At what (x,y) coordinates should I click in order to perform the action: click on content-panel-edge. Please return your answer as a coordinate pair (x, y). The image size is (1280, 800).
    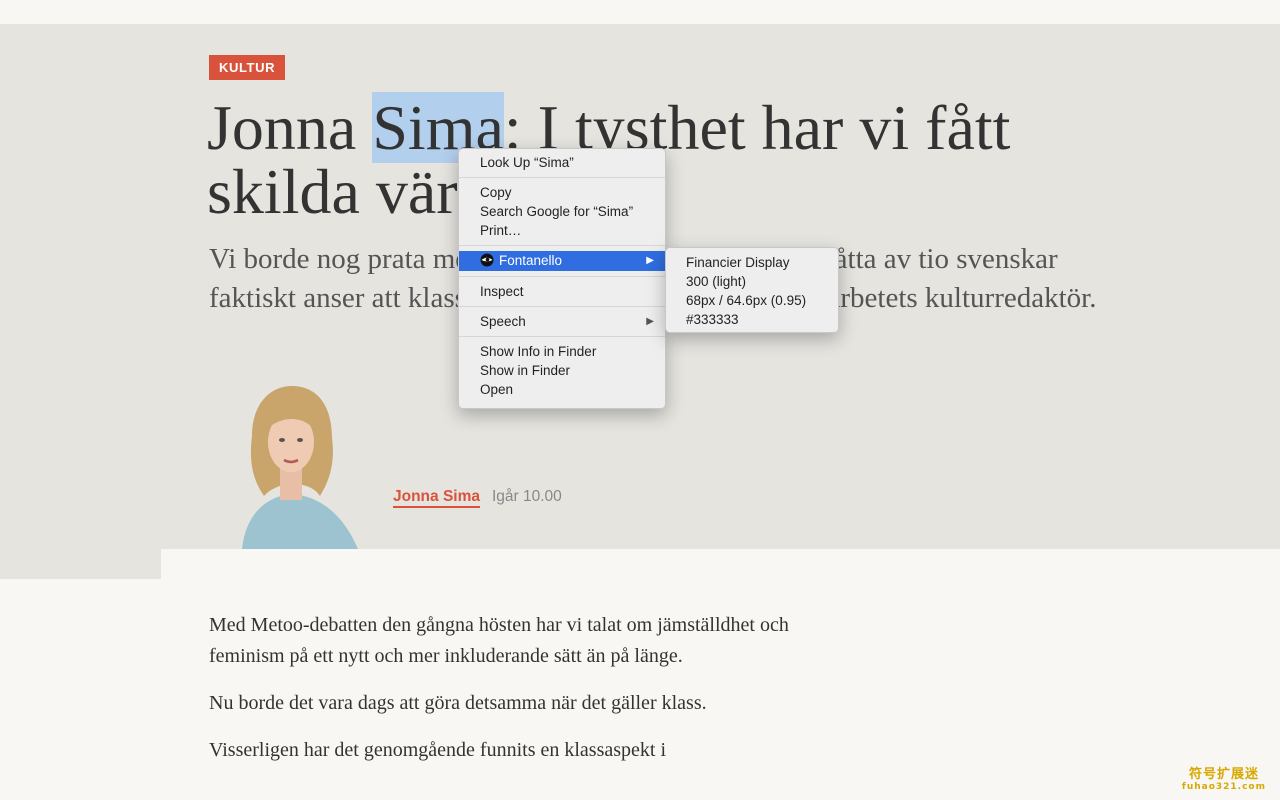
    Looking at the image, I should click on (720, 569).